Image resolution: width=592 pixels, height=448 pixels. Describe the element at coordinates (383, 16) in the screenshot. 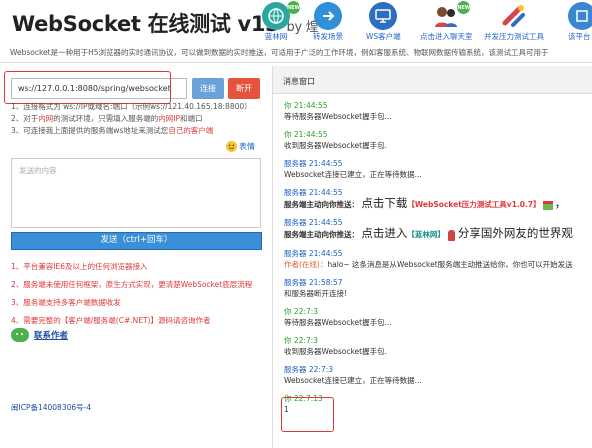

I see `client-icon` at that location.